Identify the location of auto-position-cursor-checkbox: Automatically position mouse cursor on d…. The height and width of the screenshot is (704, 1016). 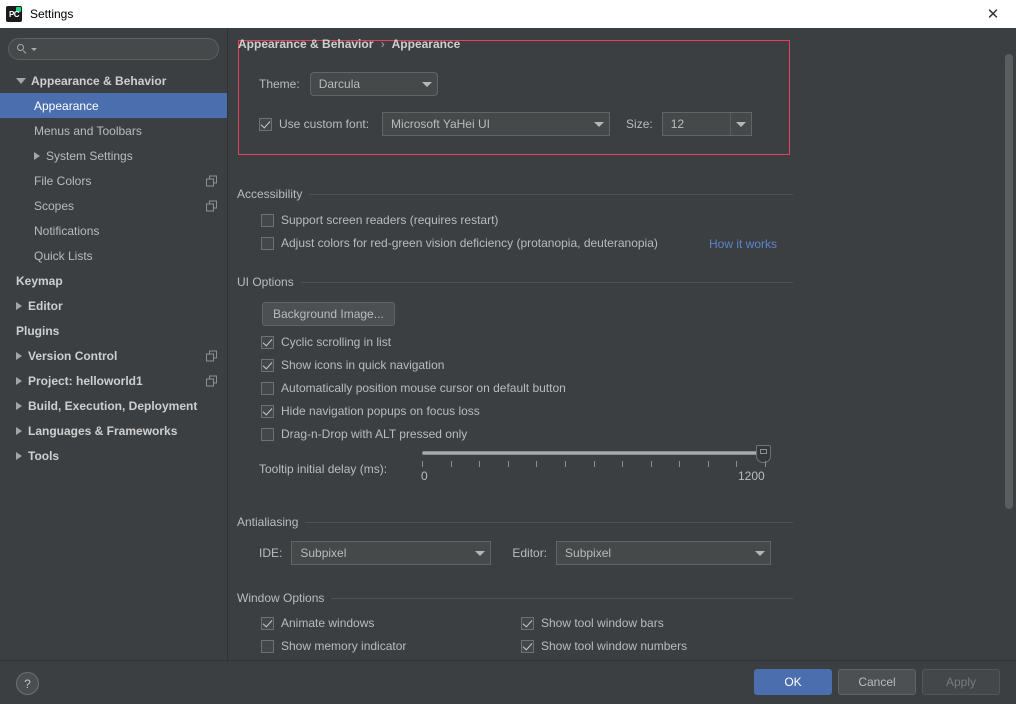
(413, 388).